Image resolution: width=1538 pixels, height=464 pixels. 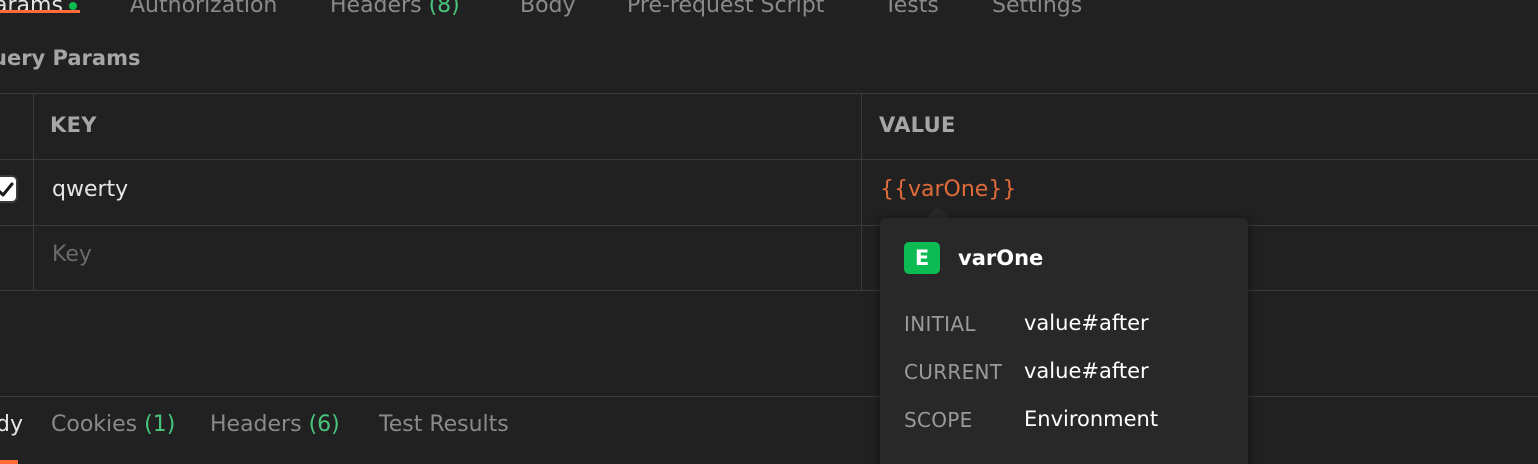 I want to click on table-header-divider, so click(x=769, y=159).